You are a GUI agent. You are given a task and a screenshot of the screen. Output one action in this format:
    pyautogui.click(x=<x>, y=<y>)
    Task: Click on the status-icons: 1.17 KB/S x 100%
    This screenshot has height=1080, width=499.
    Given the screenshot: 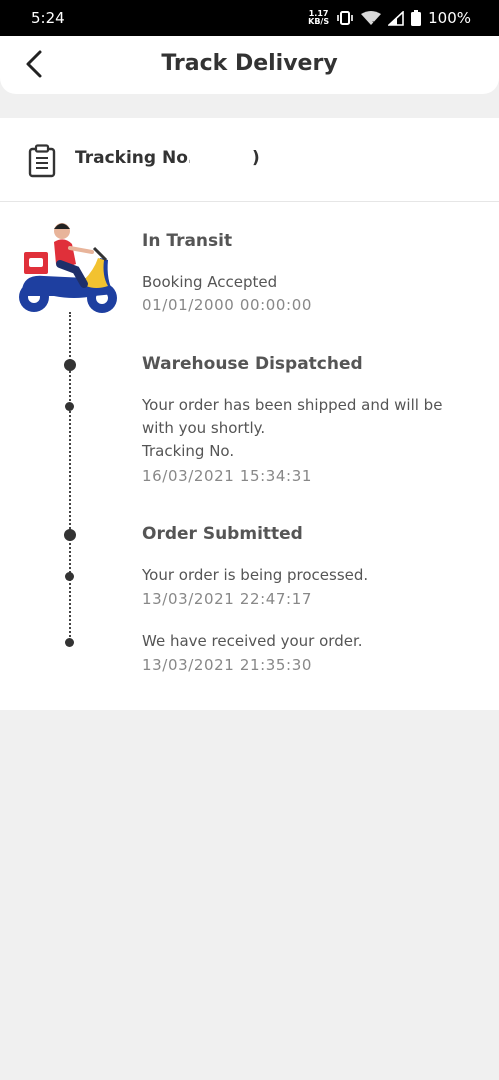 What is the action you would take?
    pyautogui.click(x=389, y=18)
    